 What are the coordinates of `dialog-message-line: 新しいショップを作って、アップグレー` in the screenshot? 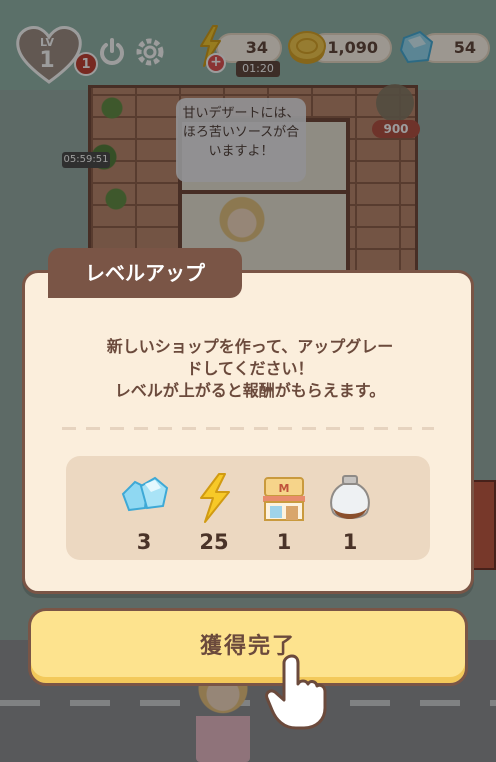 It's located at (250, 346).